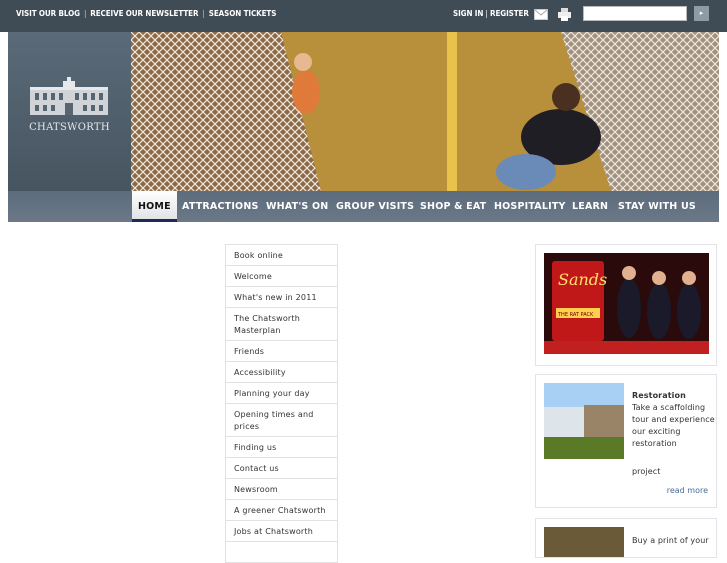  I want to click on menu-item: Accessibility, so click(281, 372).